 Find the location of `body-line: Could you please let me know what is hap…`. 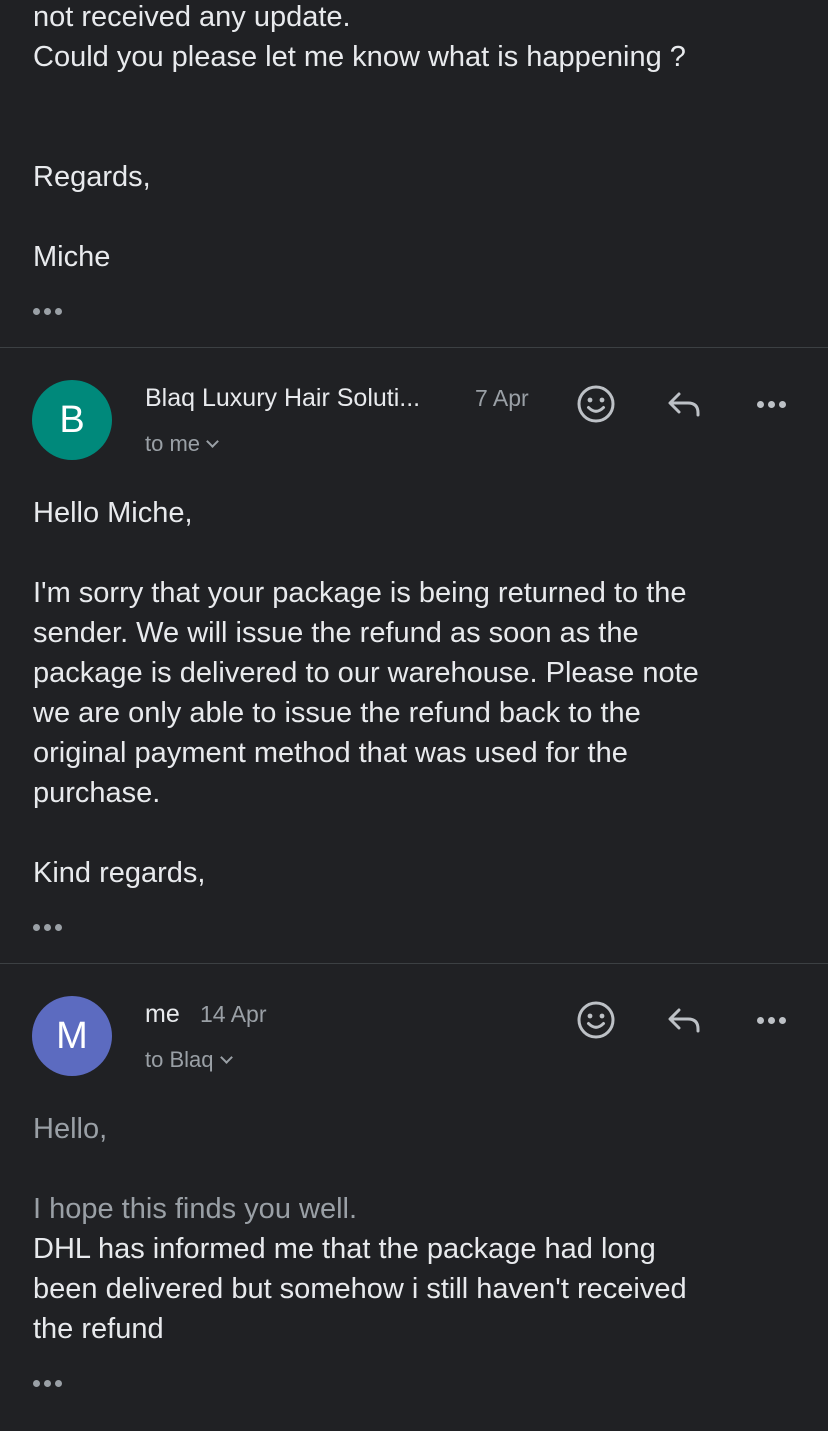

body-line: Could you please let me know what is hap… is located at coordinates (359, 57).